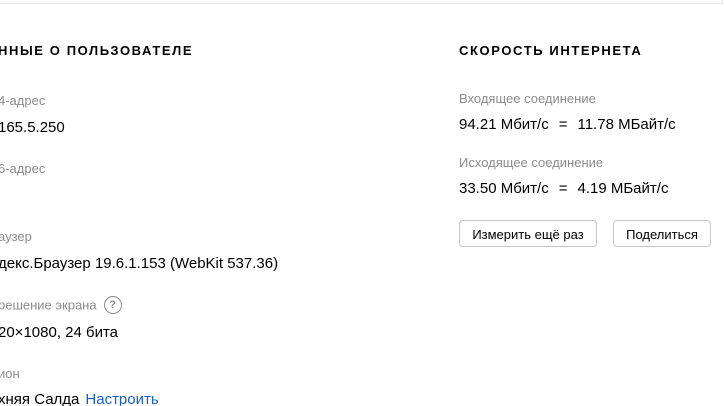 The image size is (724, 406). What do you see at coordinates (32, 127) in the screenshot?
I see `ipv4-value: 165.5.250` at bounding box center [32, 127].